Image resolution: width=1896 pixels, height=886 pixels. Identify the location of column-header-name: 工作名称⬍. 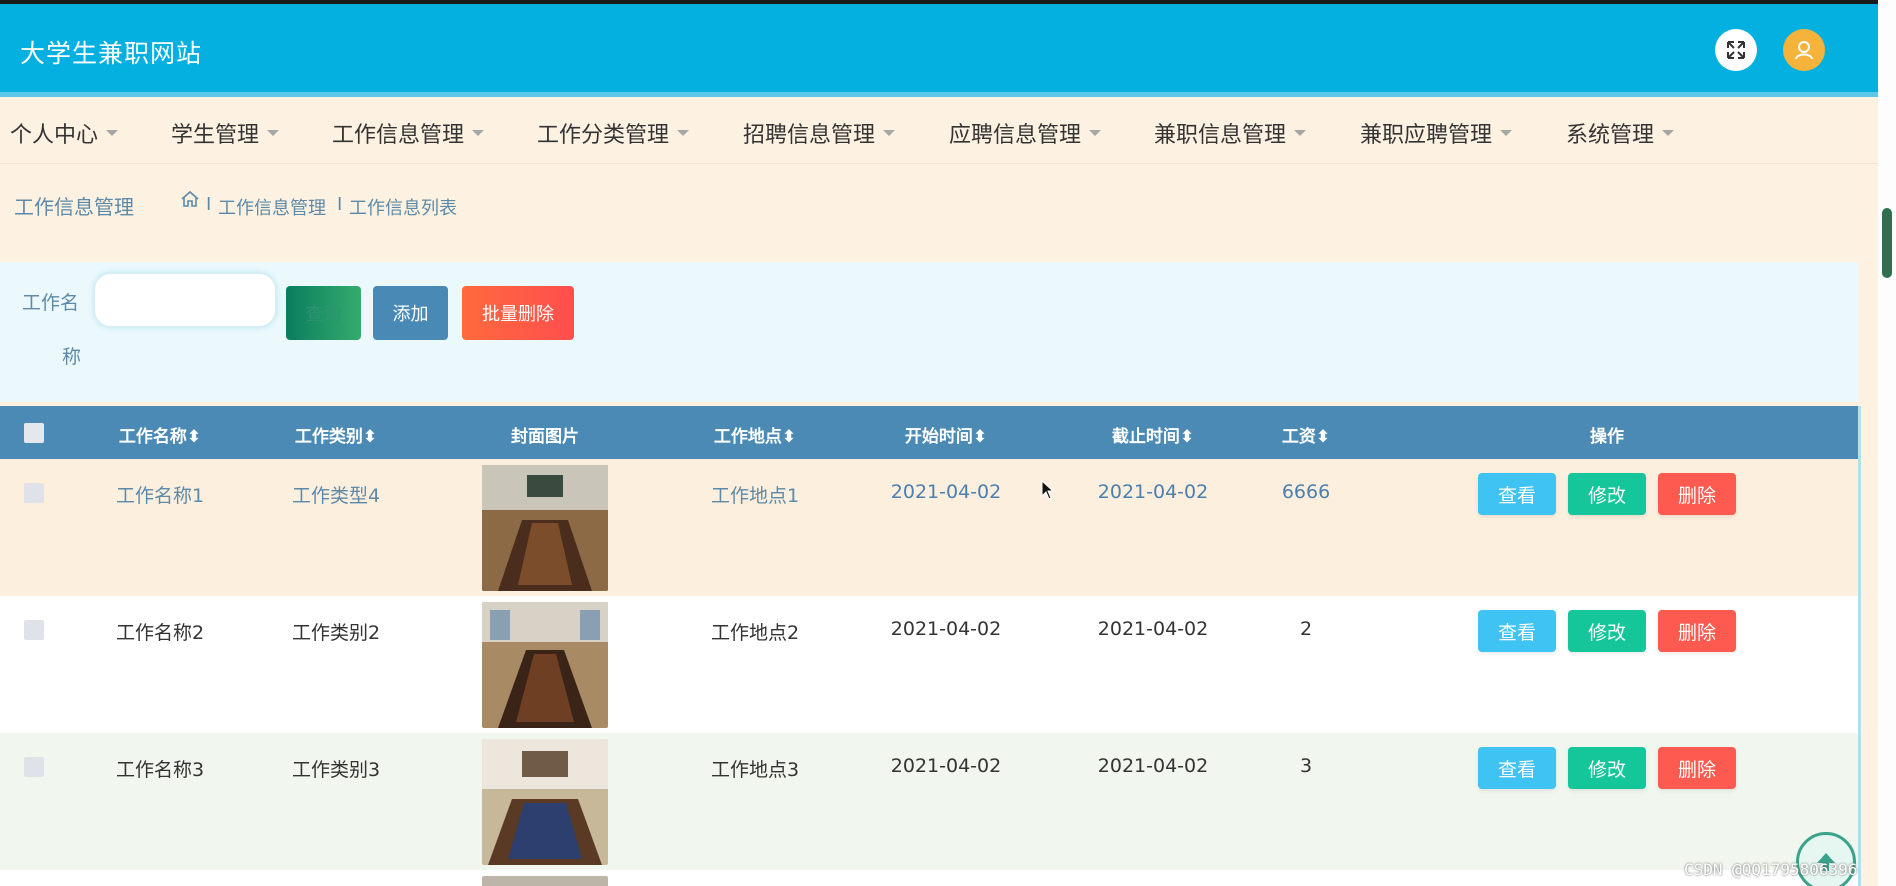
(160, 434).